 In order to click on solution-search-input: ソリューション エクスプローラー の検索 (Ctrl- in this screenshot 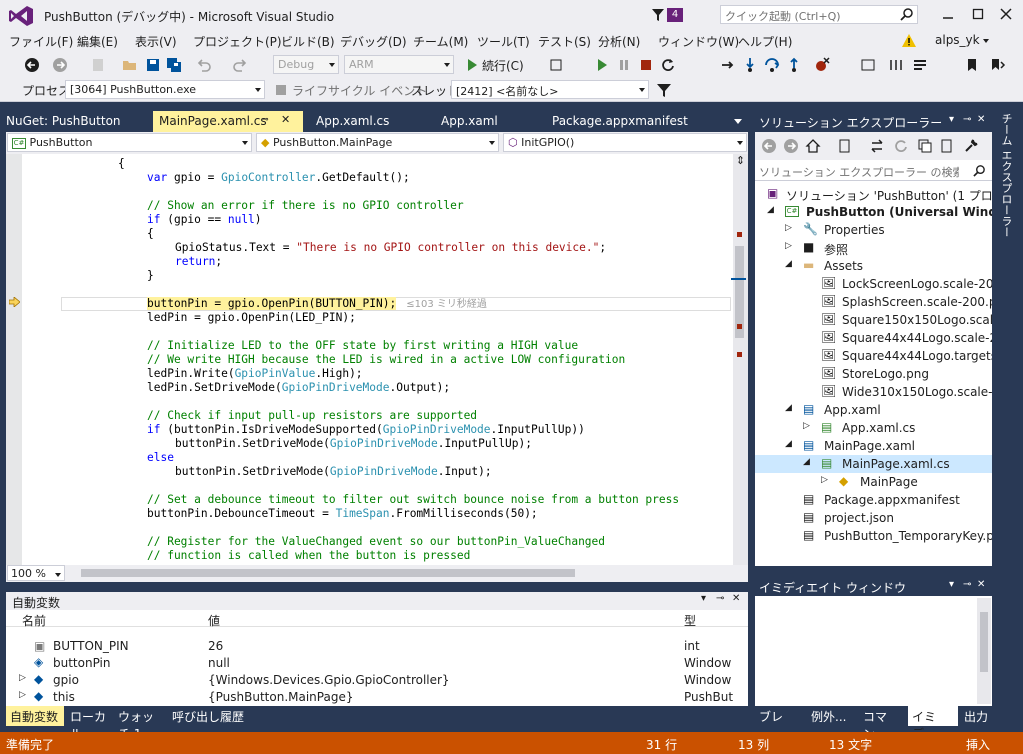, I will do `click(873, 170)`.